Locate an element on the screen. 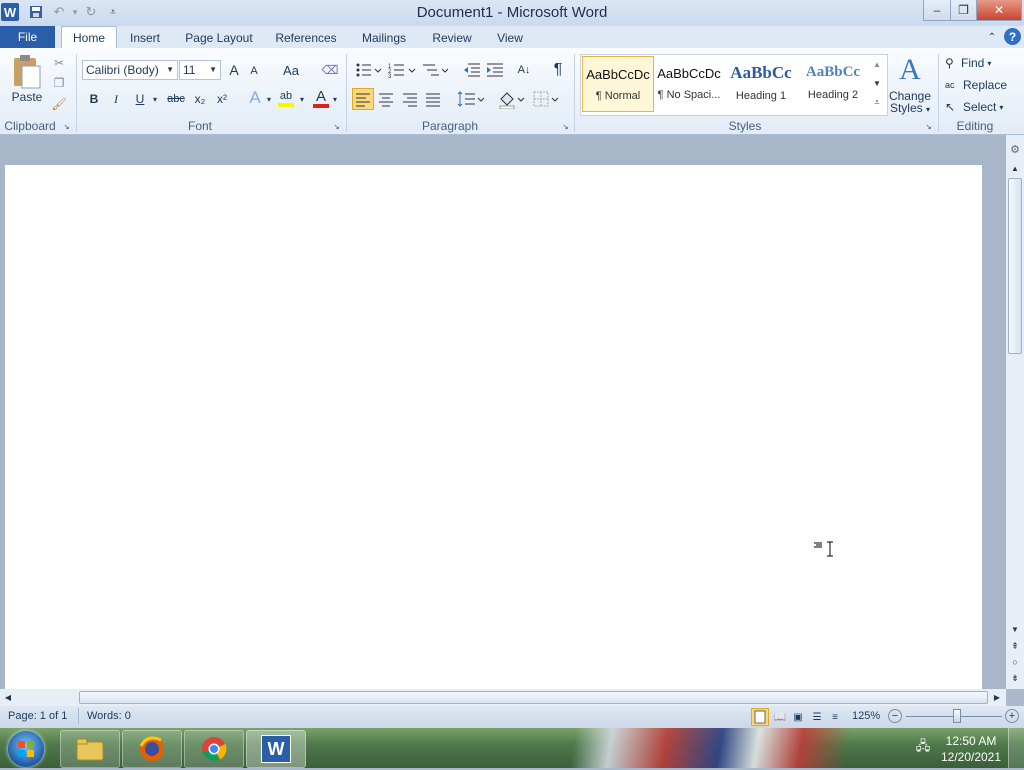  subscript-icon: x₂ is located at coordinates (200, 99).